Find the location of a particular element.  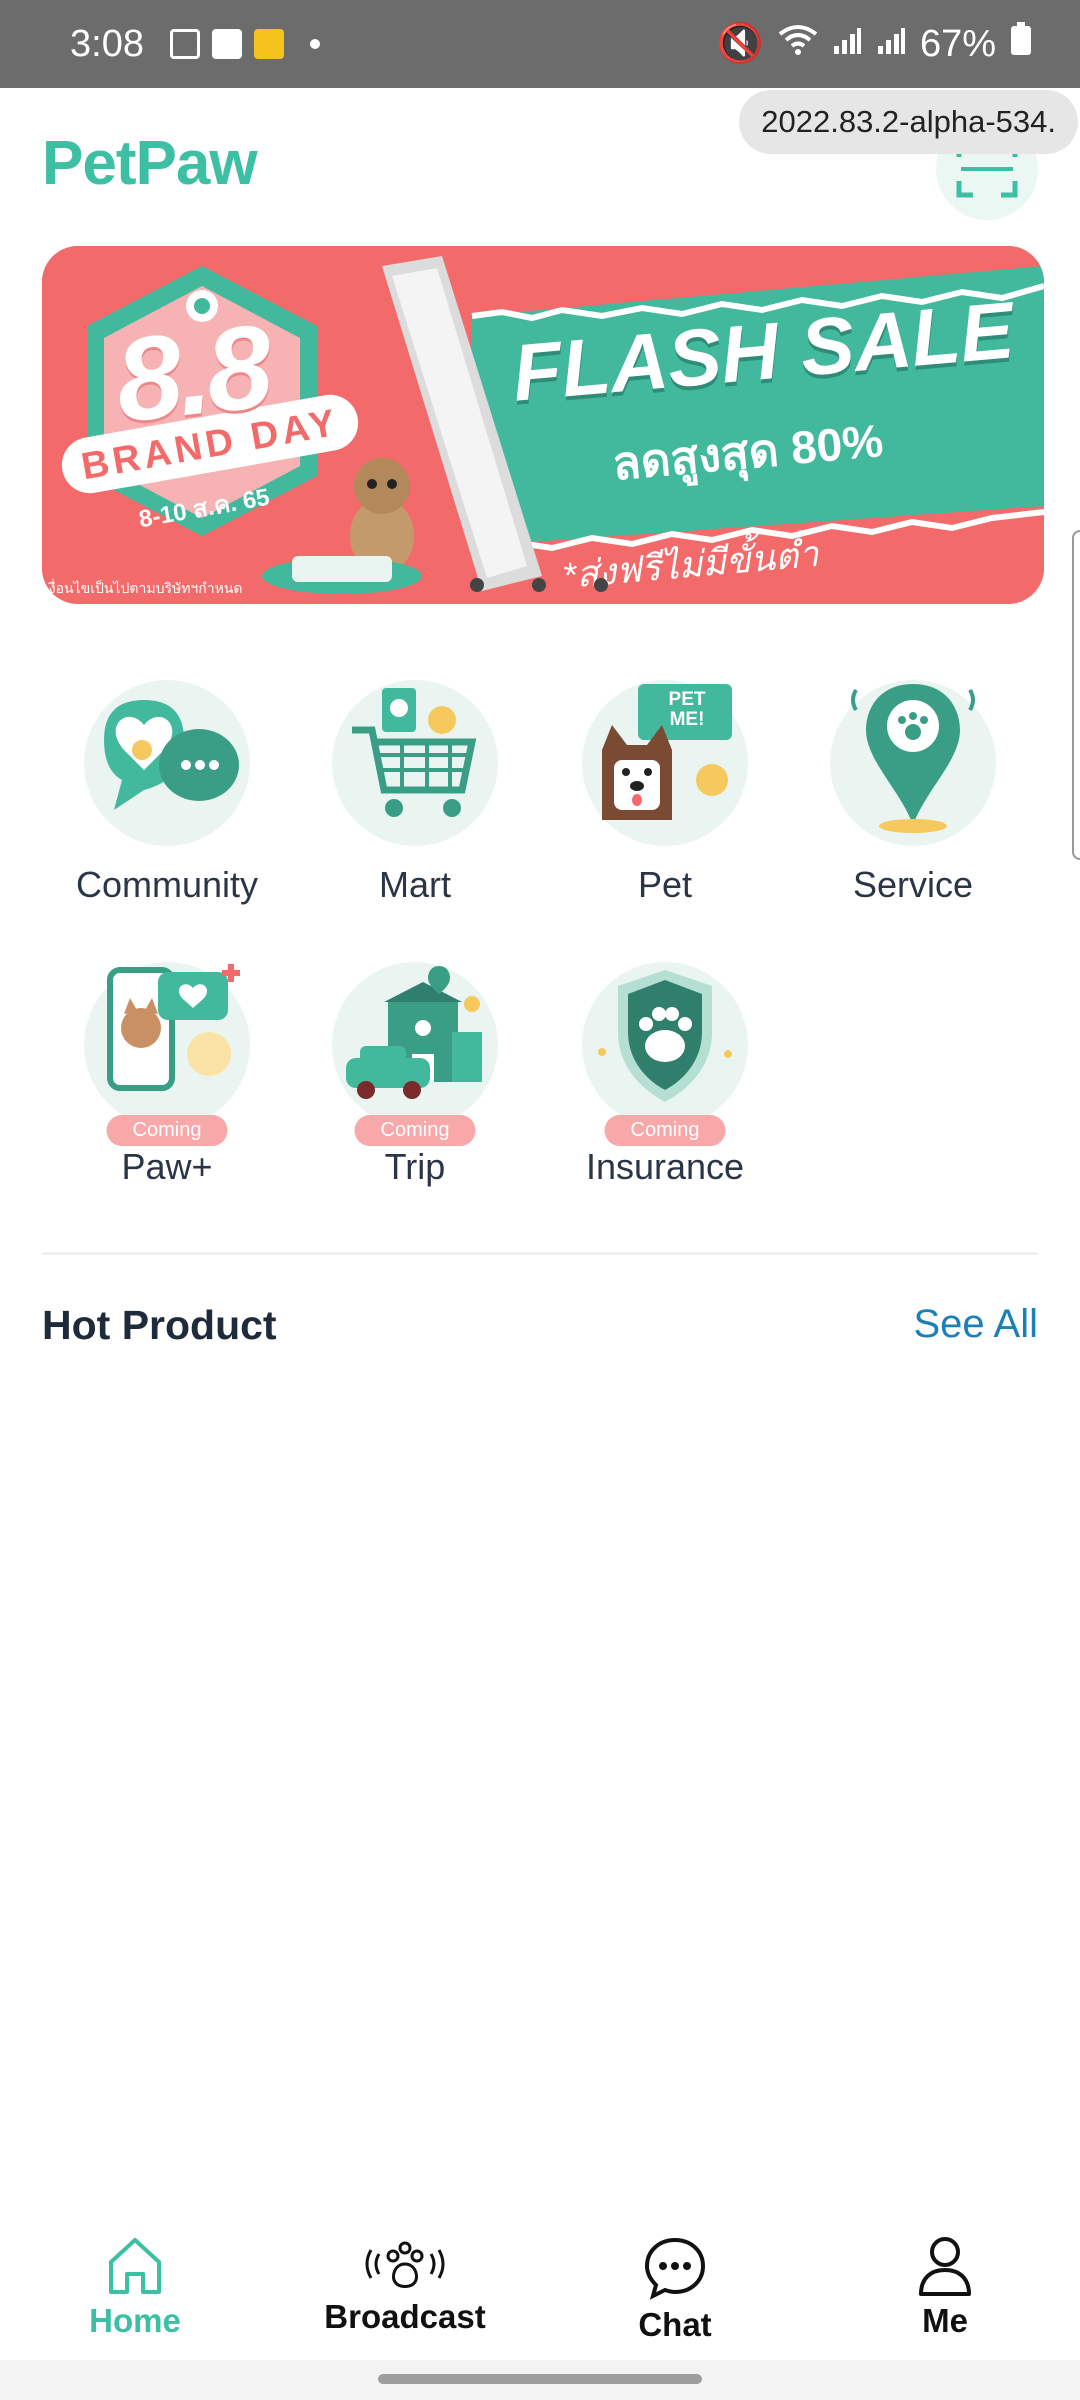

section-divider is located at coordinates (540, 1253).